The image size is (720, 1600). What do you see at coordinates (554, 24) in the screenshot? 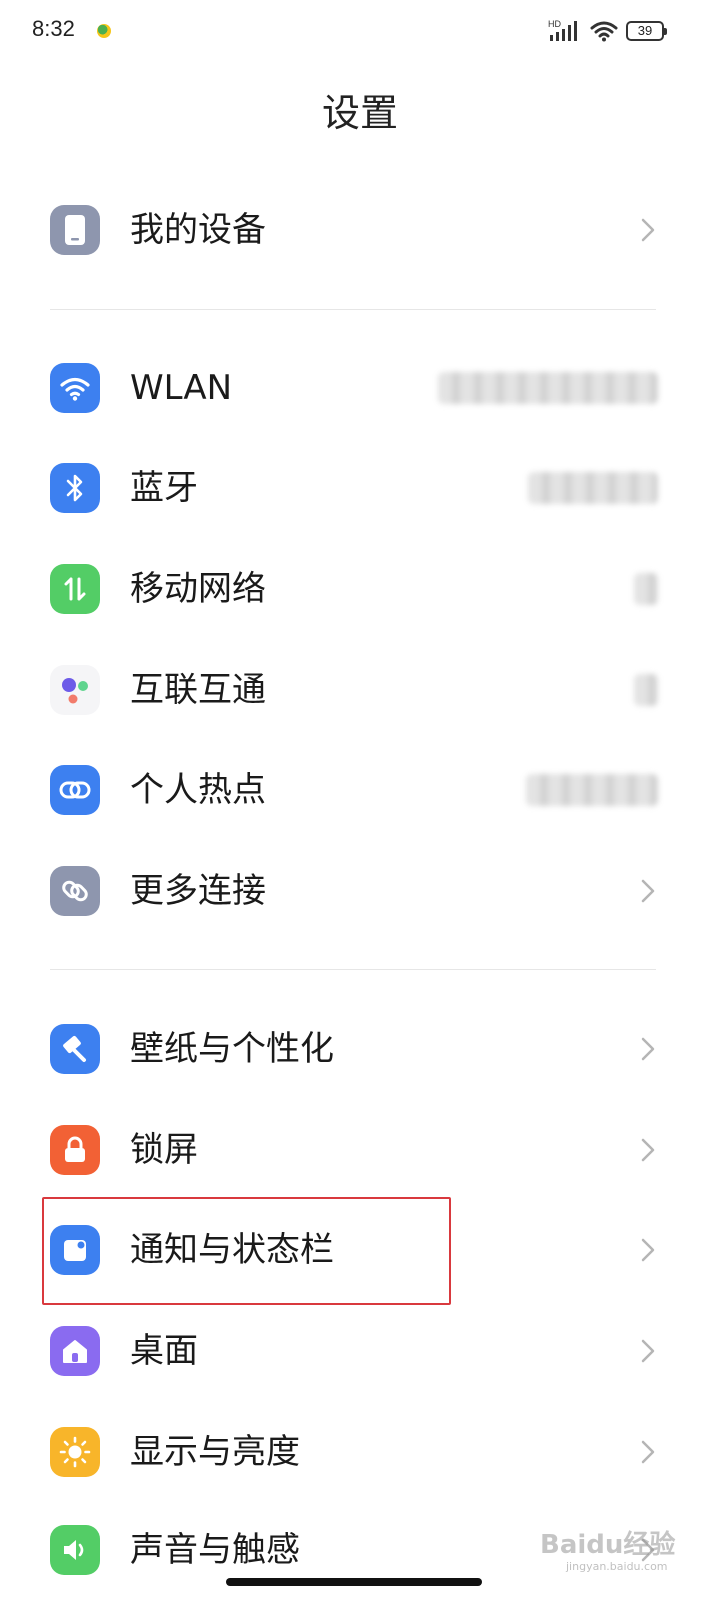
I see `svg-text: HD` at bounding box center [554, 24].